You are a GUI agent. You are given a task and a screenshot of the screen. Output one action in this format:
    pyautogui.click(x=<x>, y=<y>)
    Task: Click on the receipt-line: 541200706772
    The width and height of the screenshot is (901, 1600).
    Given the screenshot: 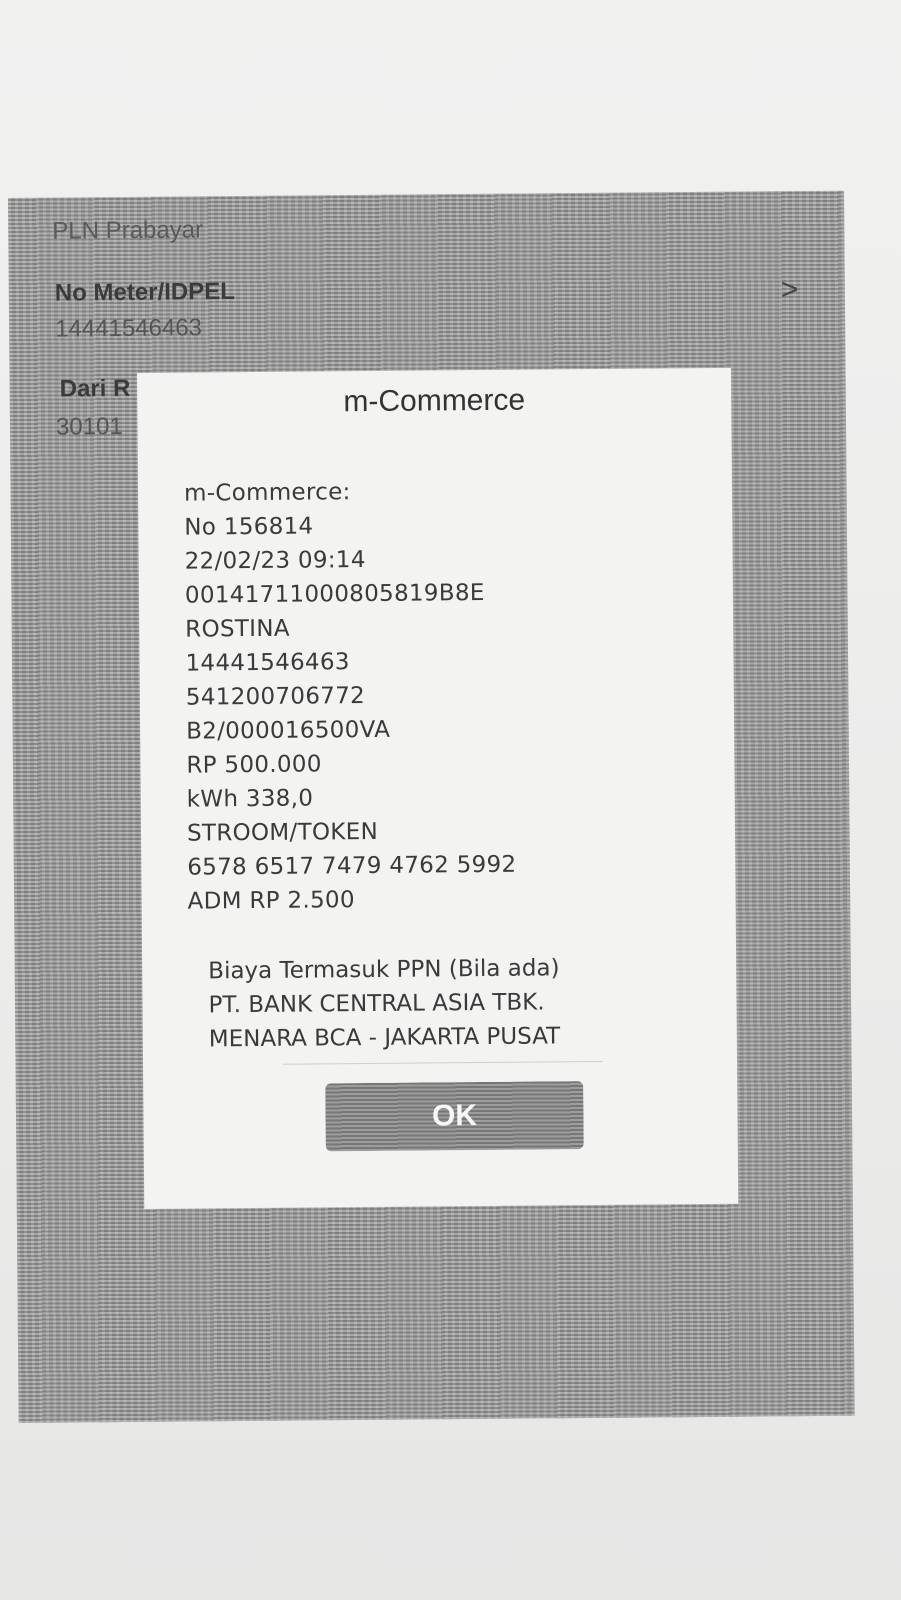 What is the action you would take?
    pyautogui.click(x=275, y=697)
    